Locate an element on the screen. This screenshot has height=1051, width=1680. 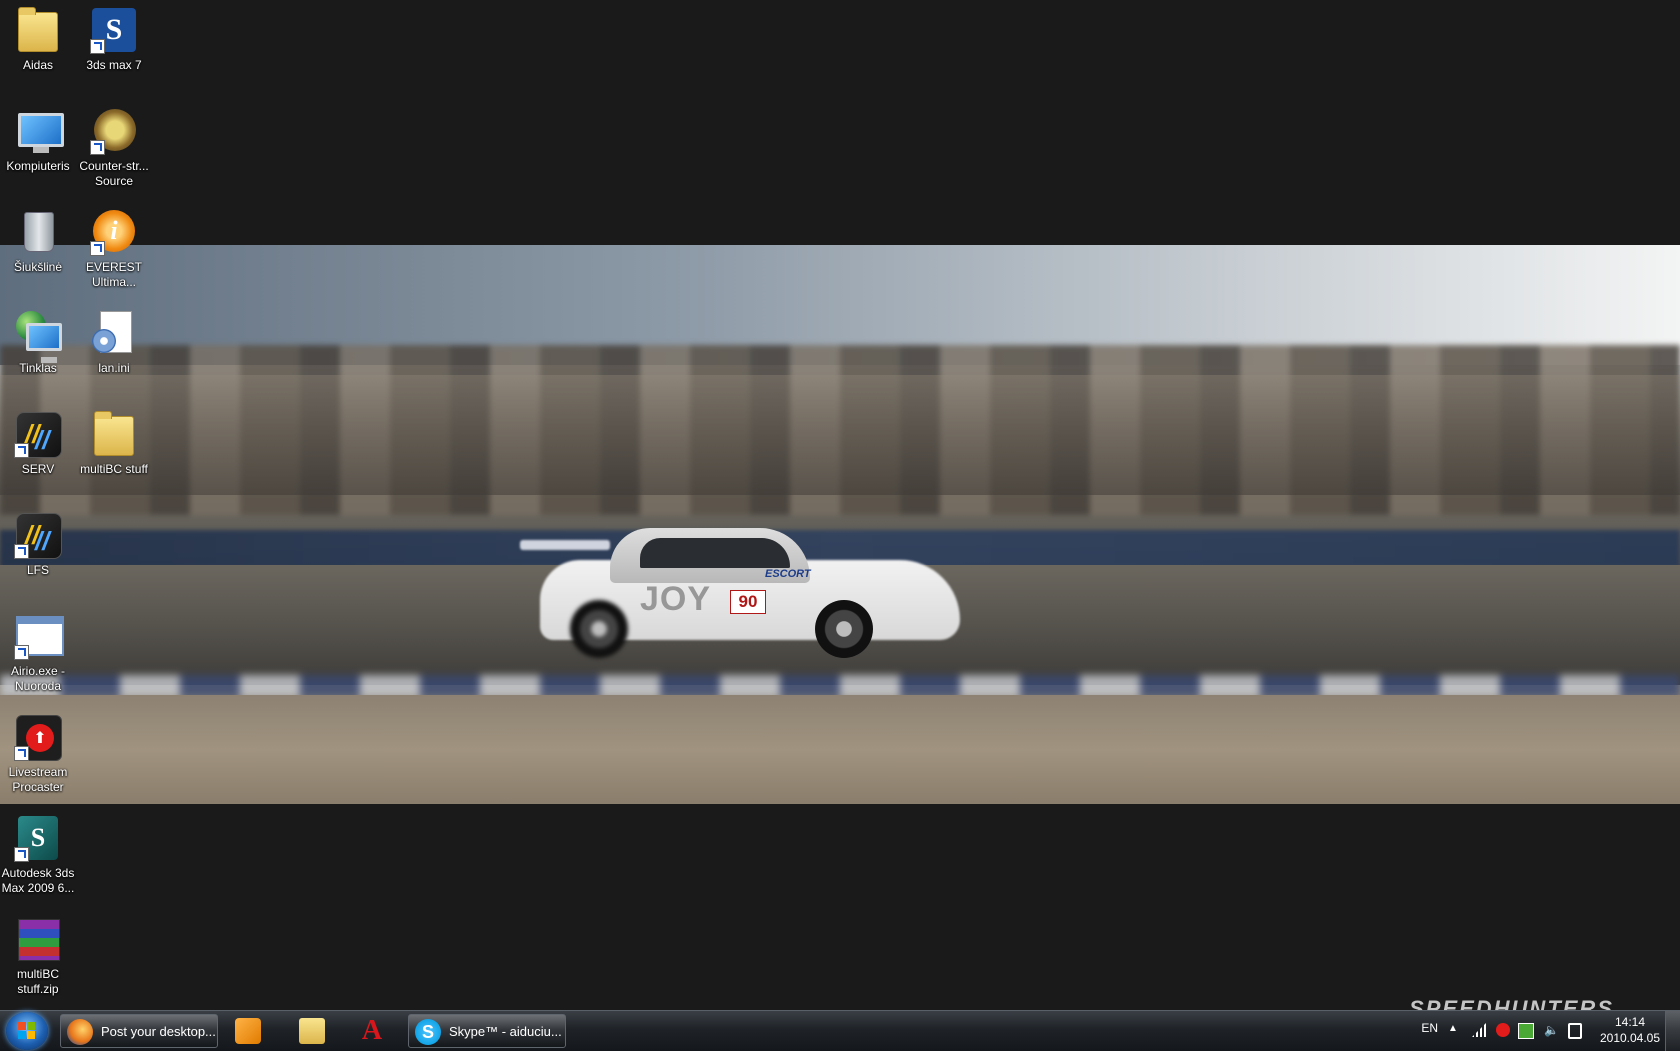
start-button is located at coordinates (27, 1031).